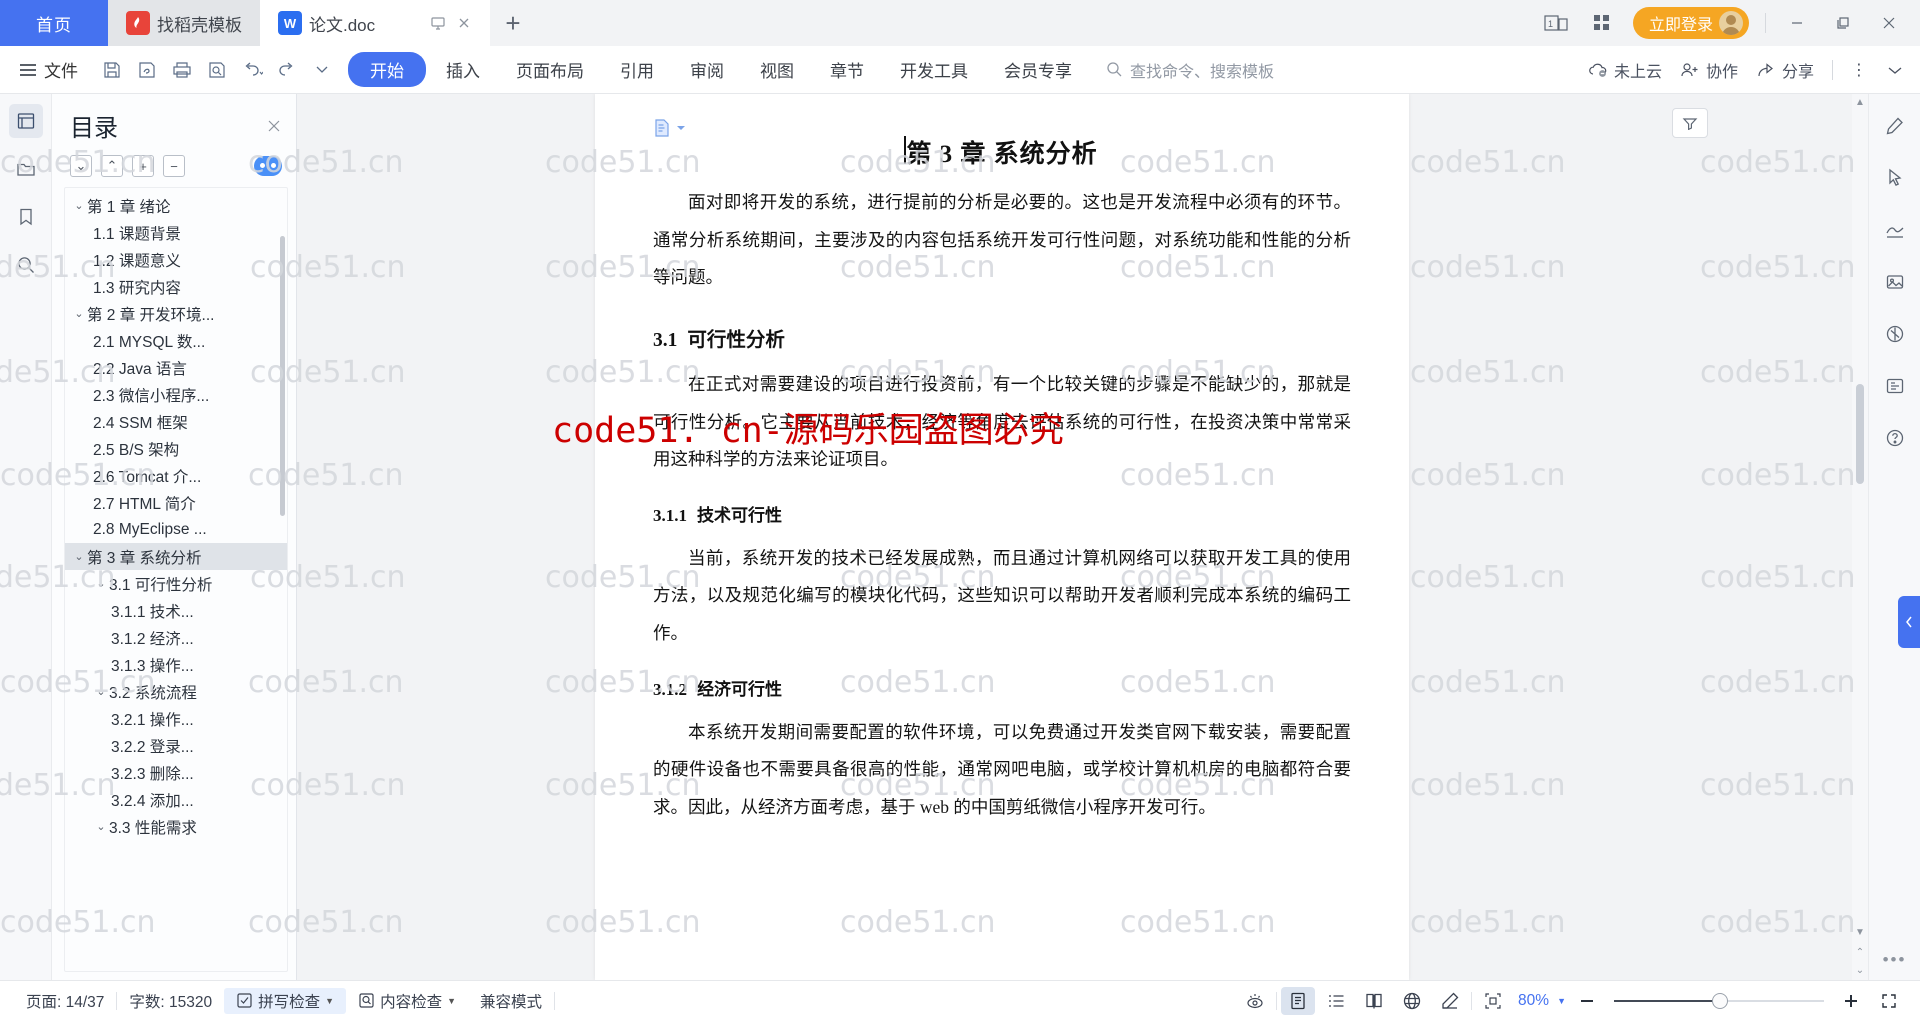  I want to click on slider-knob, so click(1720, 1000).